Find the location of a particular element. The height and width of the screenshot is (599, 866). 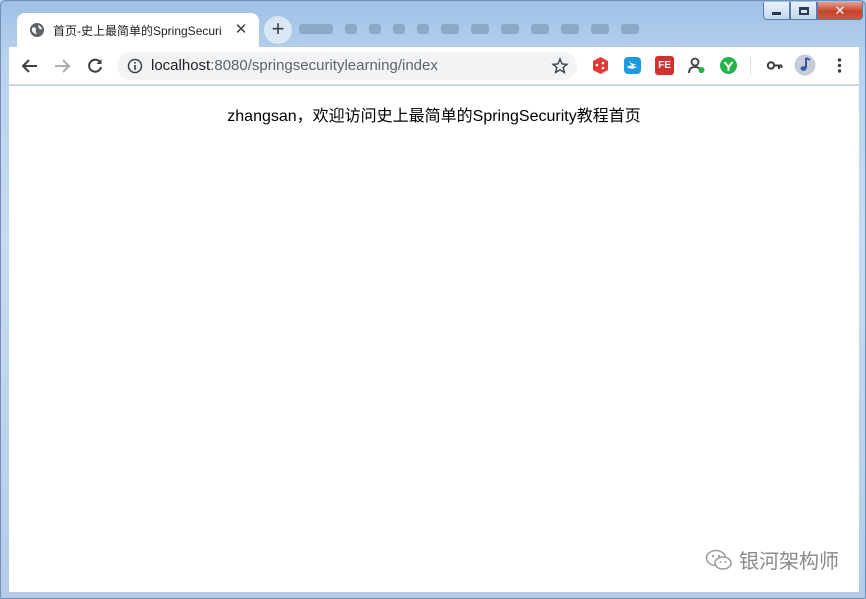

minimize-icon is located at coordinates (776, 13).